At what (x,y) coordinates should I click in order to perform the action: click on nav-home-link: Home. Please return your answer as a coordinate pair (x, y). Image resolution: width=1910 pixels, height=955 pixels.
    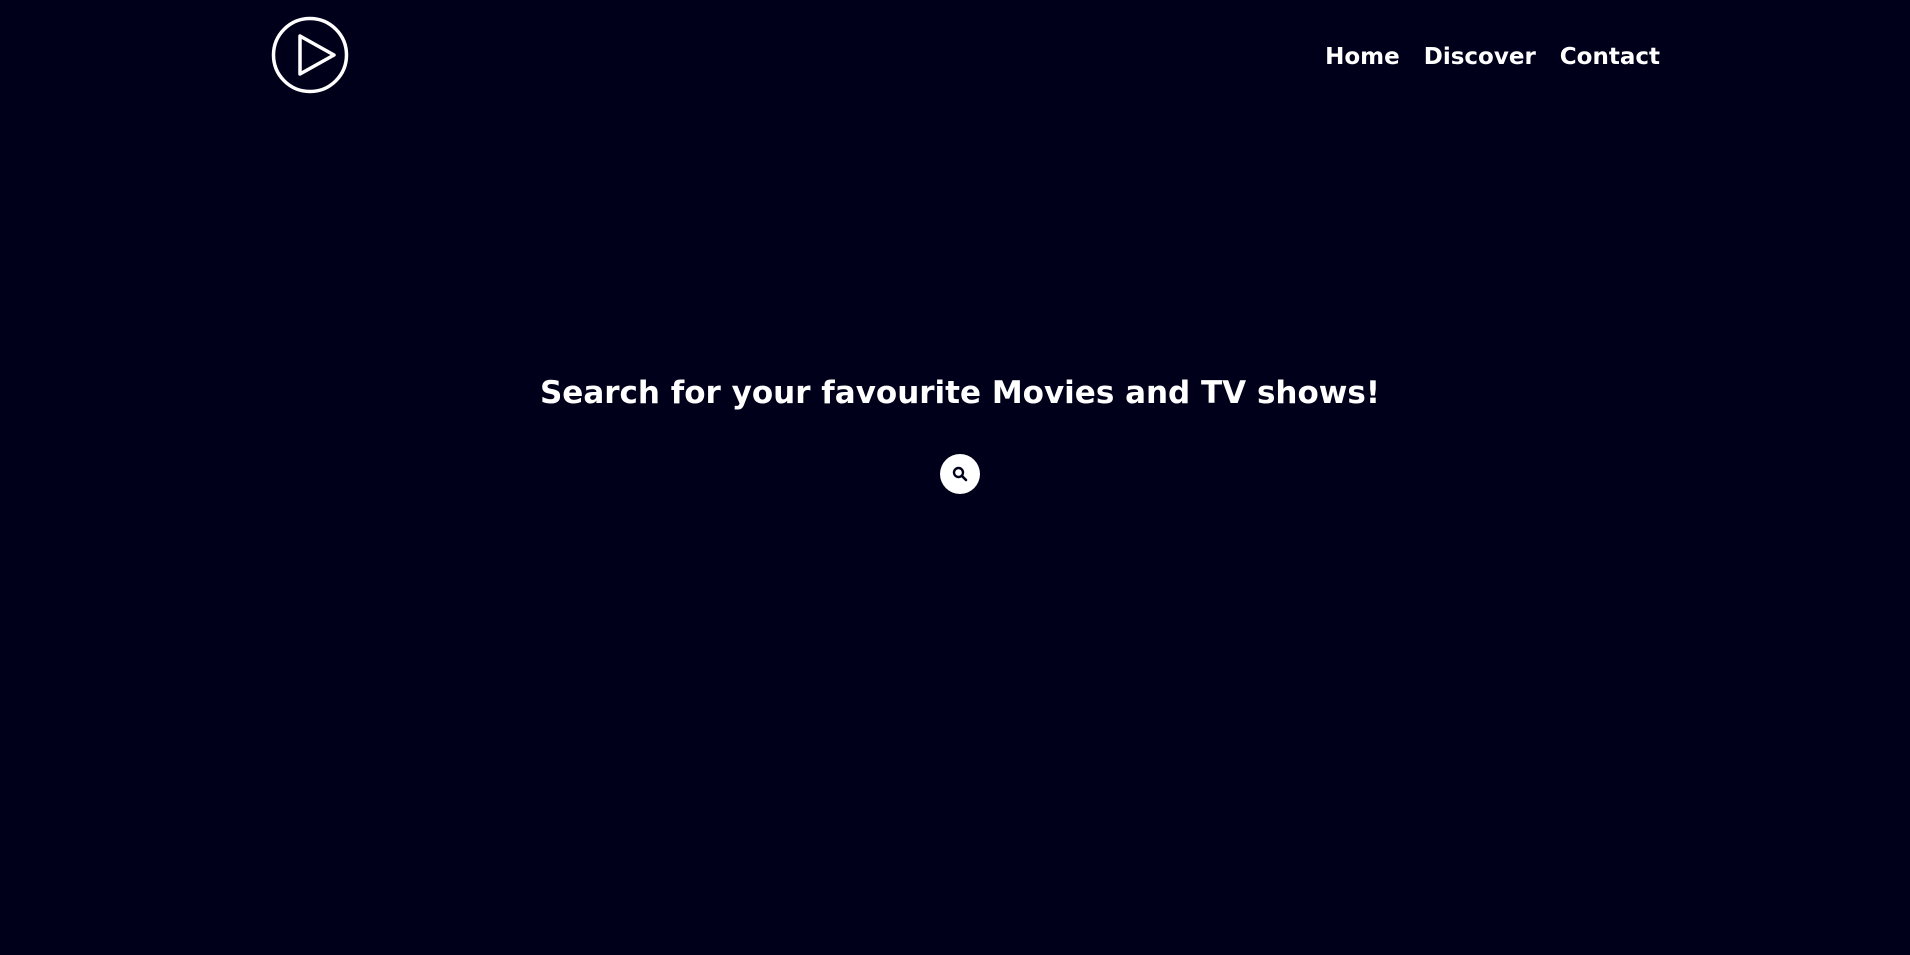
    Looking at the image, I should click on (1362, 57).